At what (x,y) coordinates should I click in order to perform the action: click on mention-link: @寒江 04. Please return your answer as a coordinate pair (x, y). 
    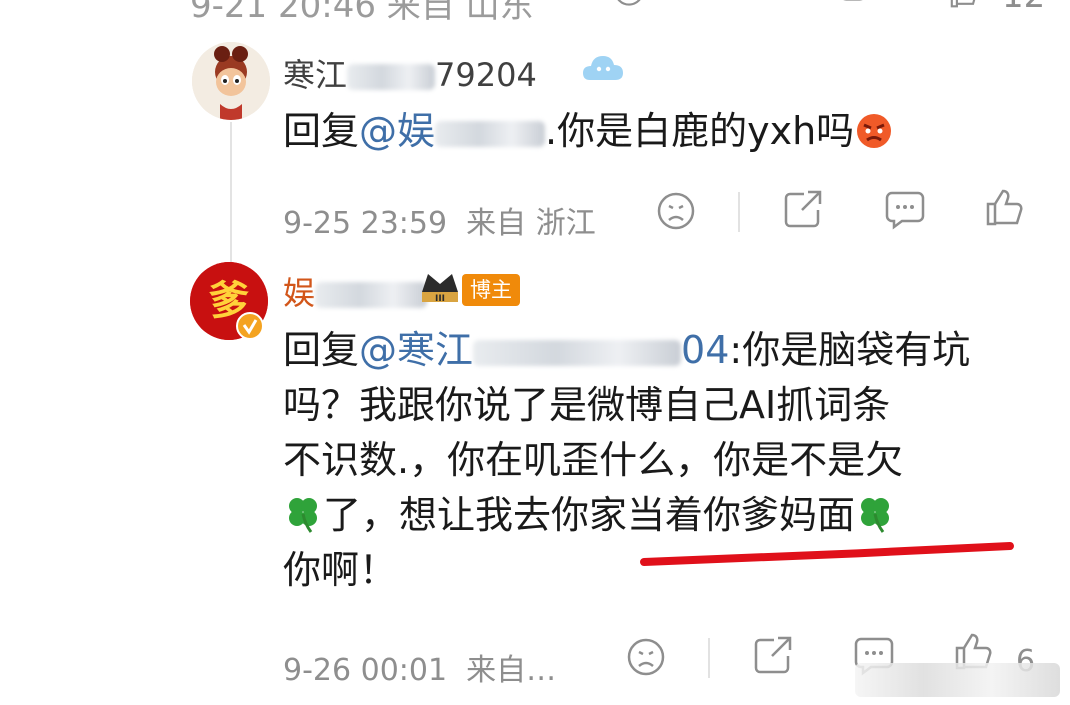
    Looking at the image, I should click on (544, 350).